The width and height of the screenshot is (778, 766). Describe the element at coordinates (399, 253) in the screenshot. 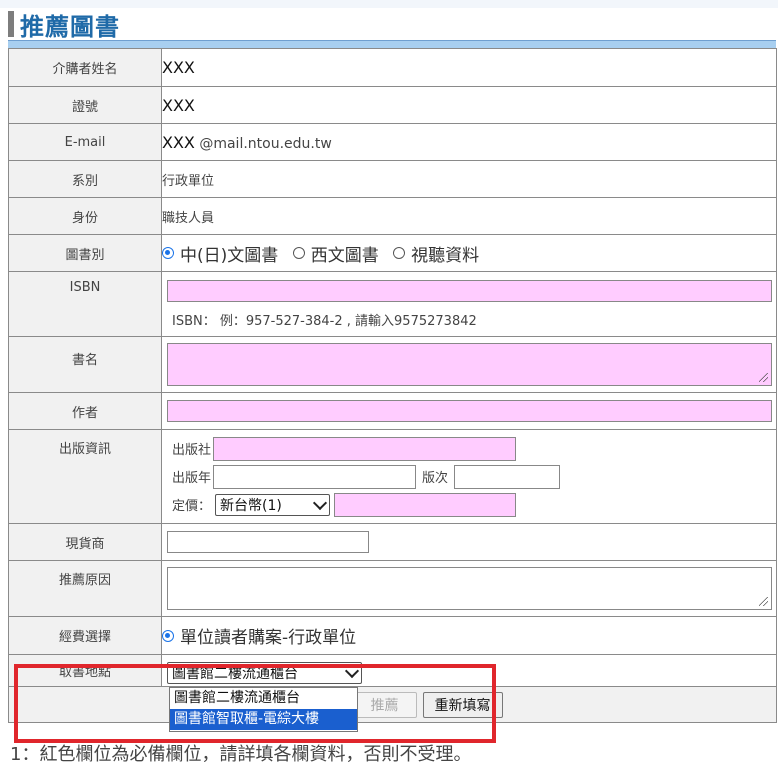

I see `radio-book-type-av` at that location.